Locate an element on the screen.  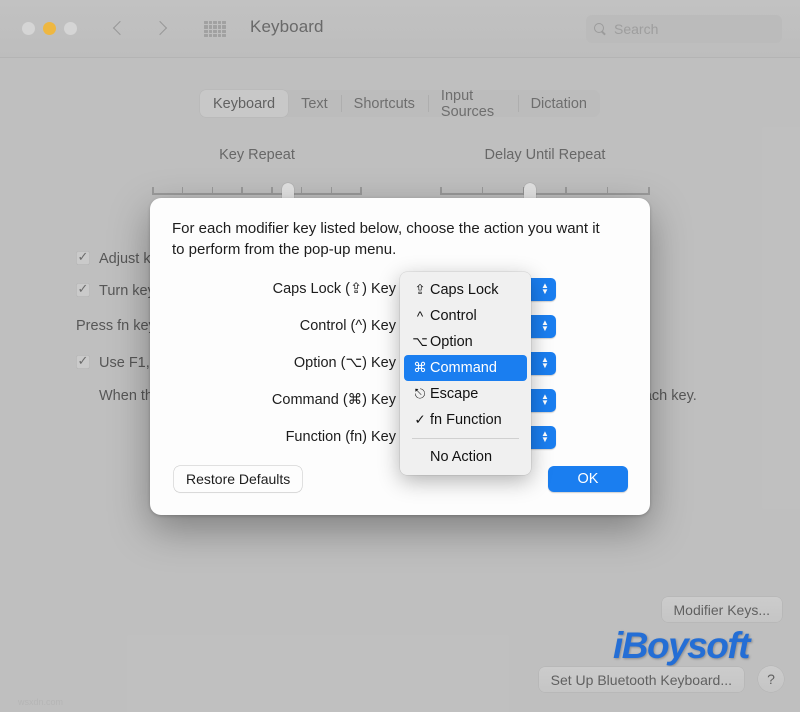
modifier-label-caps-lock: Caps Lock (⇪) Key is located at coordinates (334, 289).